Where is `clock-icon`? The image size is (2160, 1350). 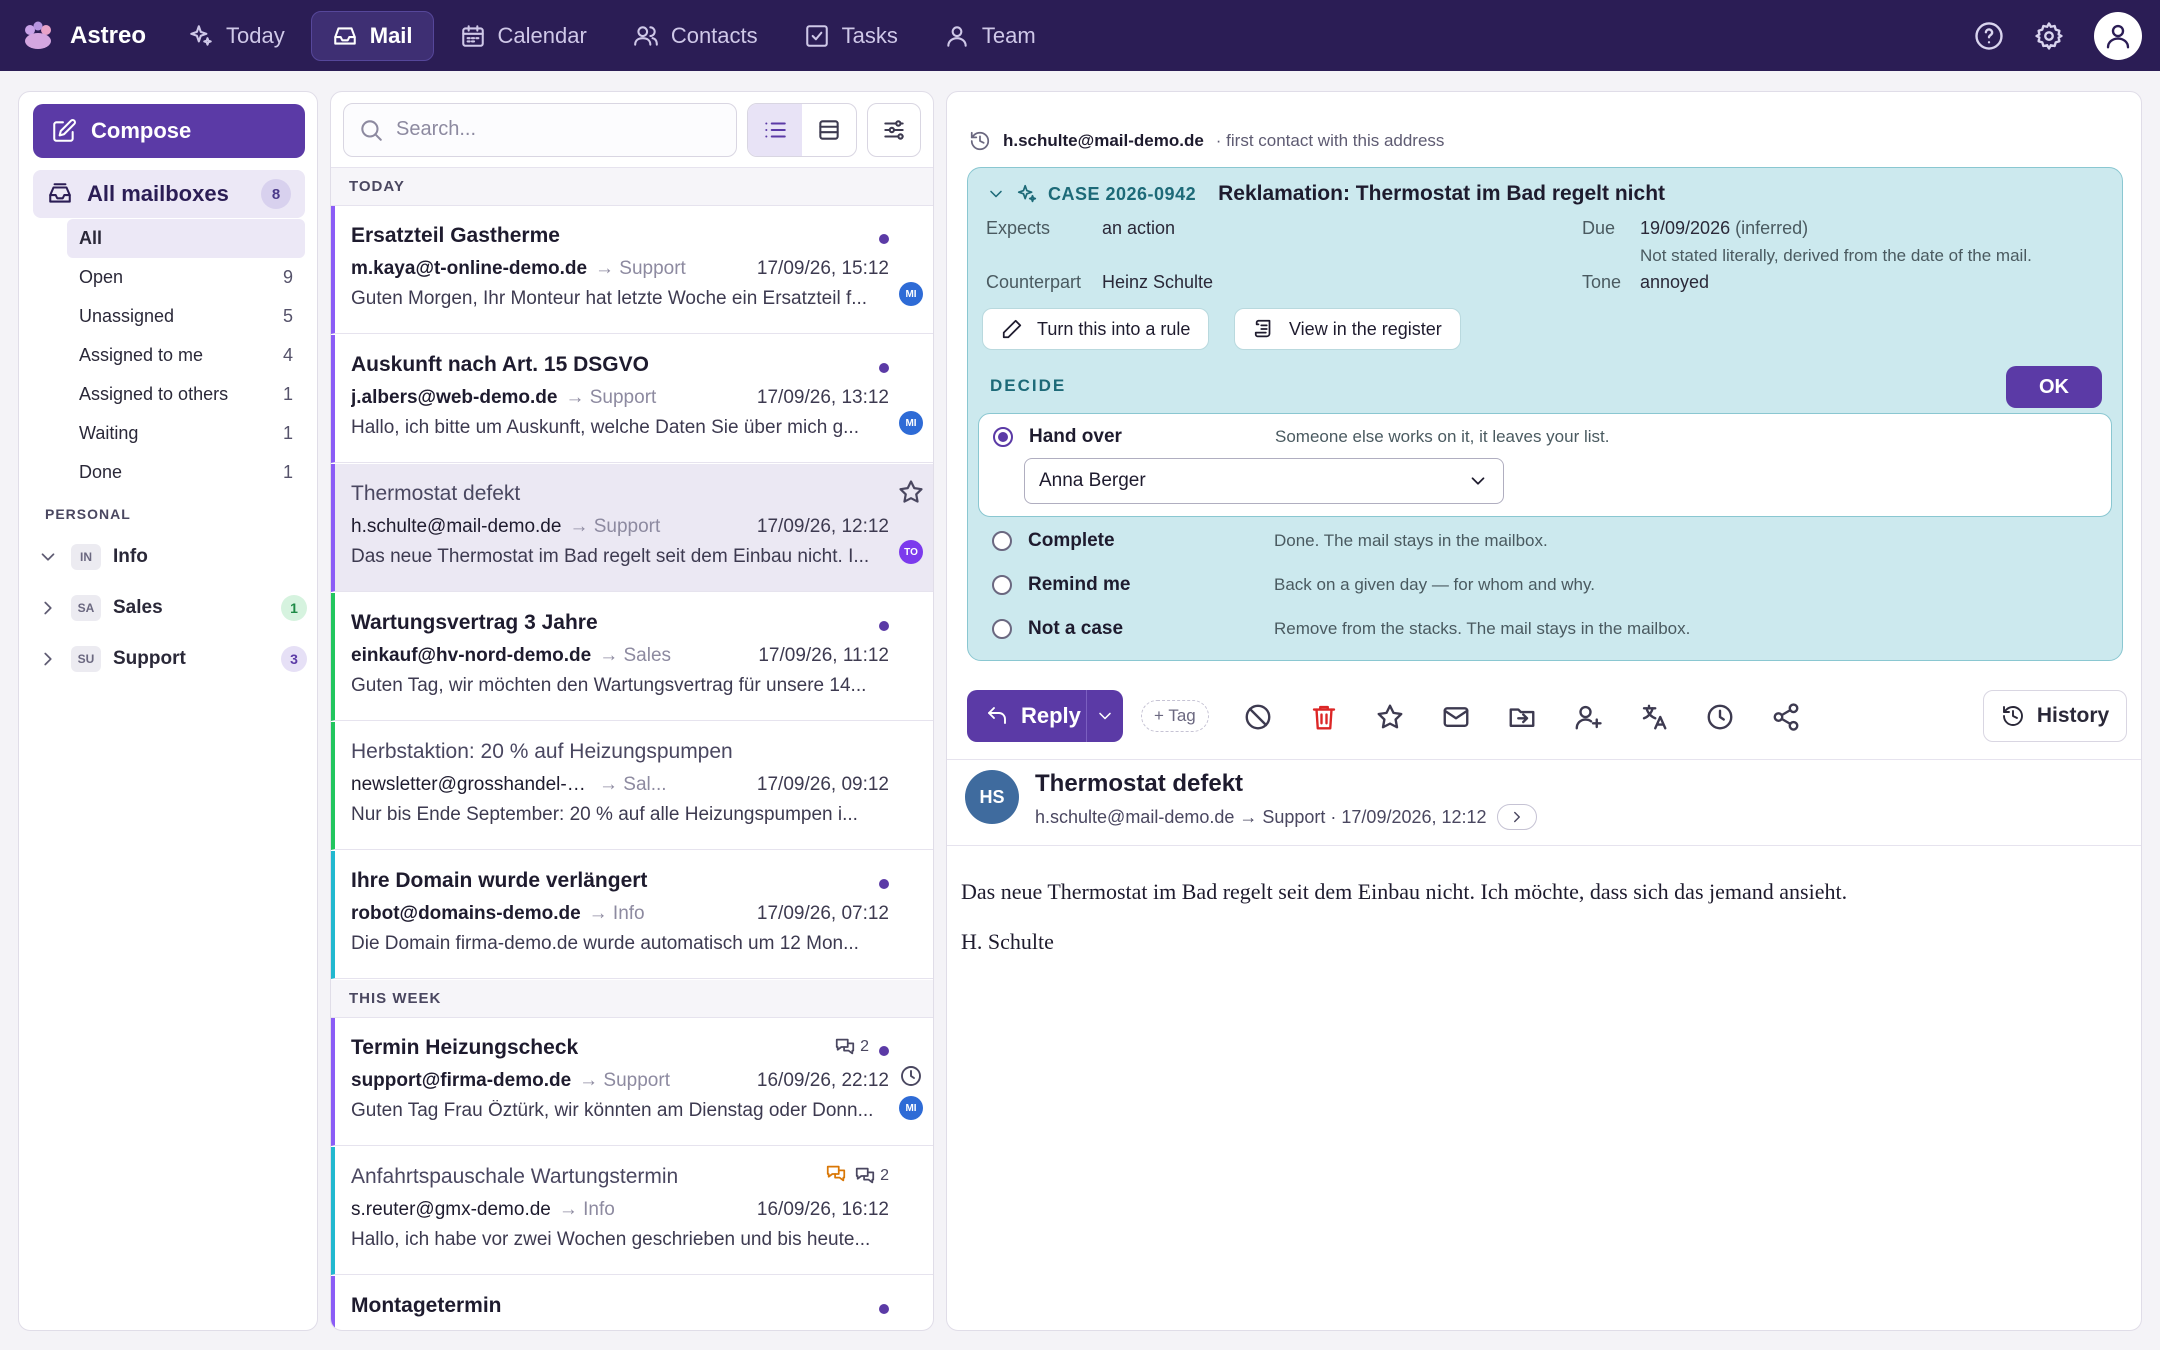
clock-icon is located at coordinates (1720, 717).